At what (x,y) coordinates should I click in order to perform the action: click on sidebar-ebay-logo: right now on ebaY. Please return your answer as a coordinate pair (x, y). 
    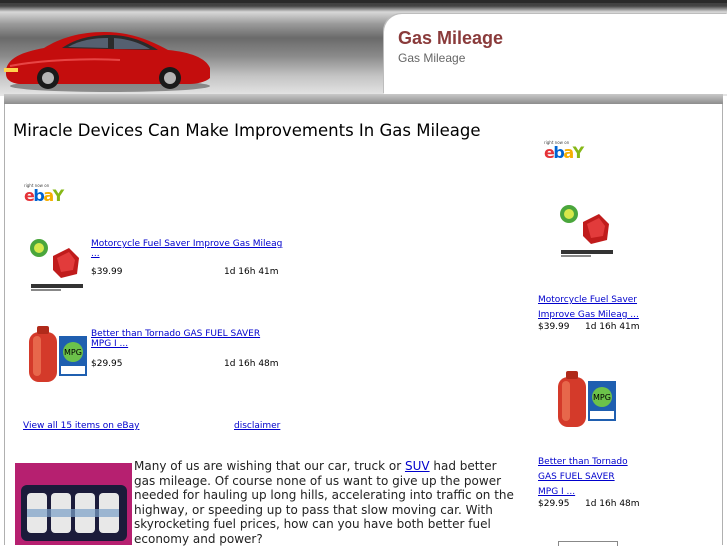
    Looking at the image, I should click on (564, 151).